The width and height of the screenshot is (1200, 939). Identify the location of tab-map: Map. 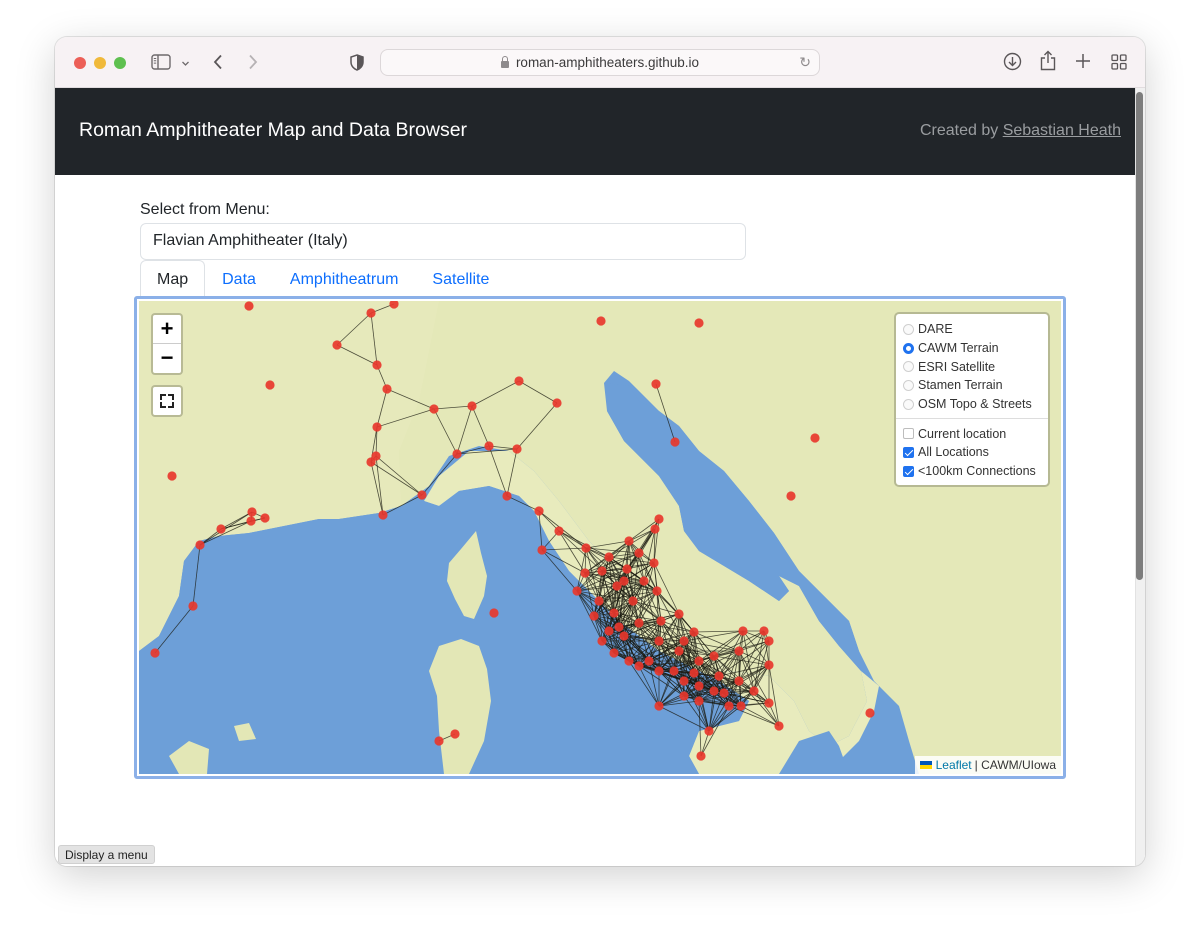
(173, 278).